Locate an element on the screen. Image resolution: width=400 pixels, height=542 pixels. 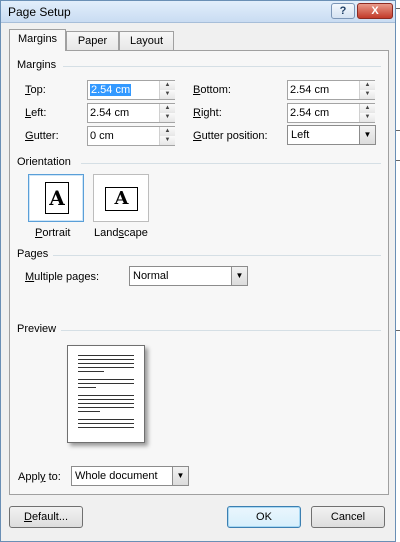
orientation-divider is located at coordinates (231, 163).